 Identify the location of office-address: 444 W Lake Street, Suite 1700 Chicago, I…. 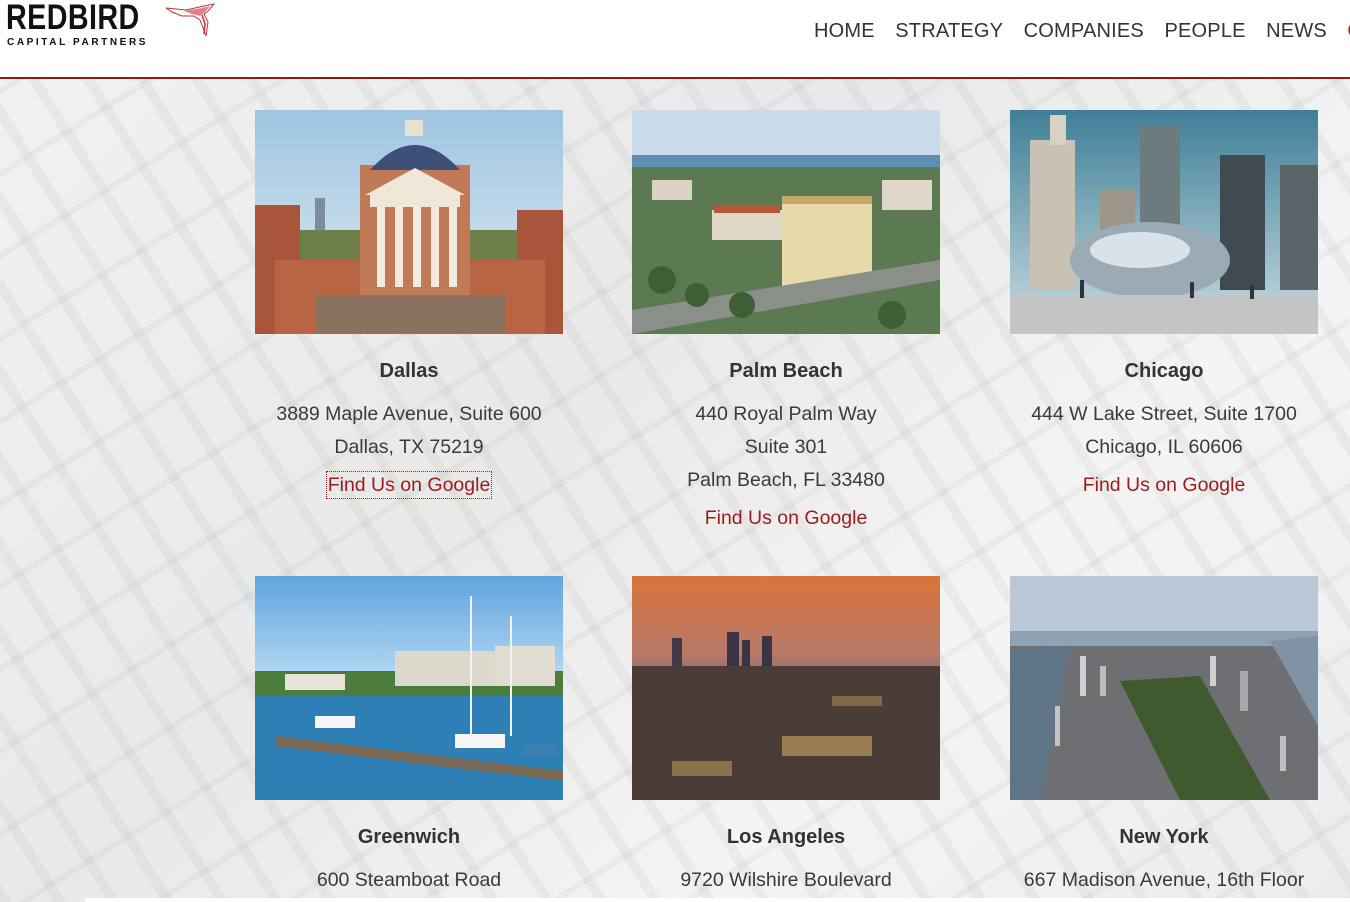
(1164, 431).